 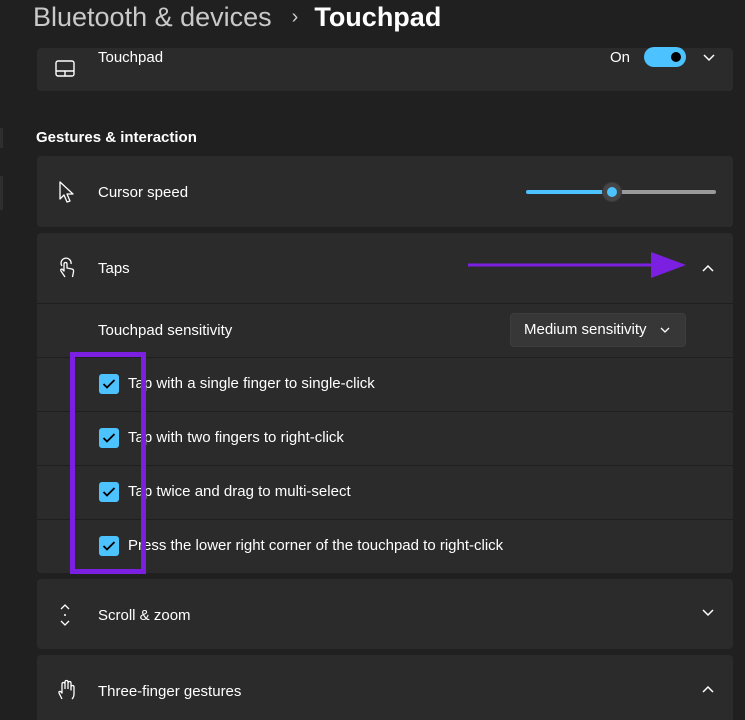 What do you see at coordinates (66, 689) in the screenshot?
I see `three-finger-hand-icon` at bounding box center [66, 689].